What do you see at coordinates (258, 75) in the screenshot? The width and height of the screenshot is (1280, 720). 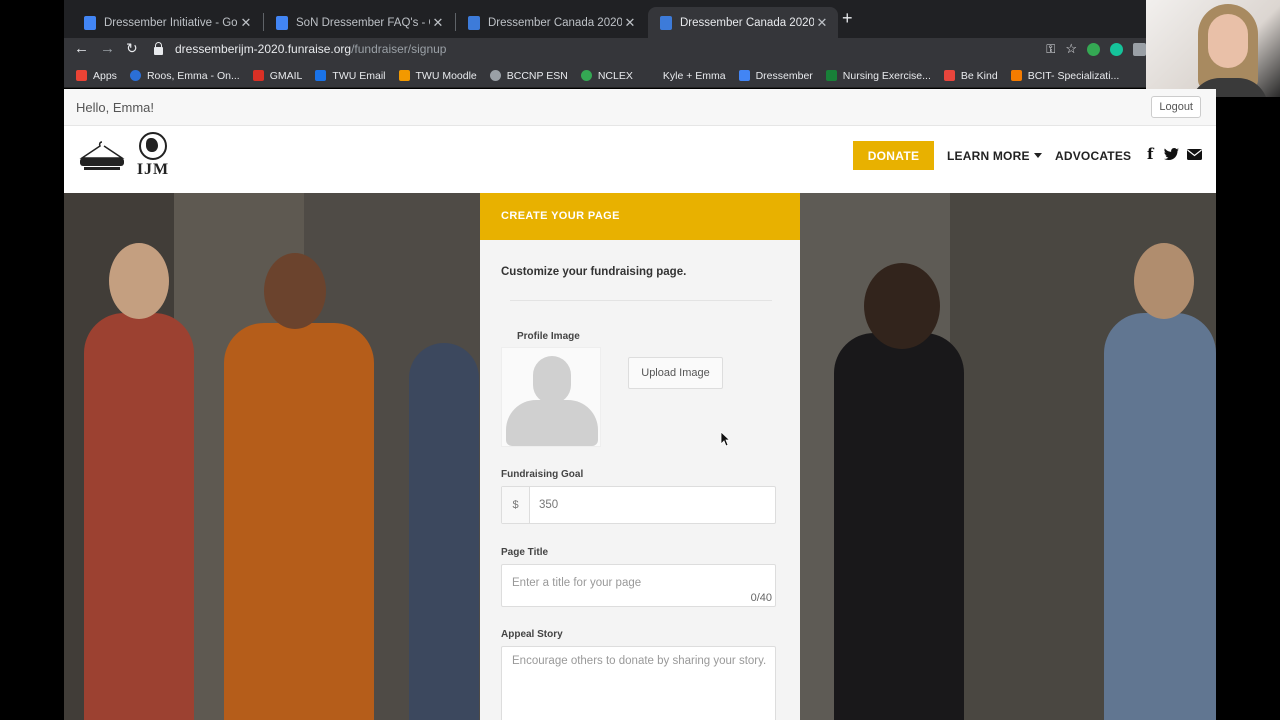 I see `gmail-icon` at bounding box center [258, 75].